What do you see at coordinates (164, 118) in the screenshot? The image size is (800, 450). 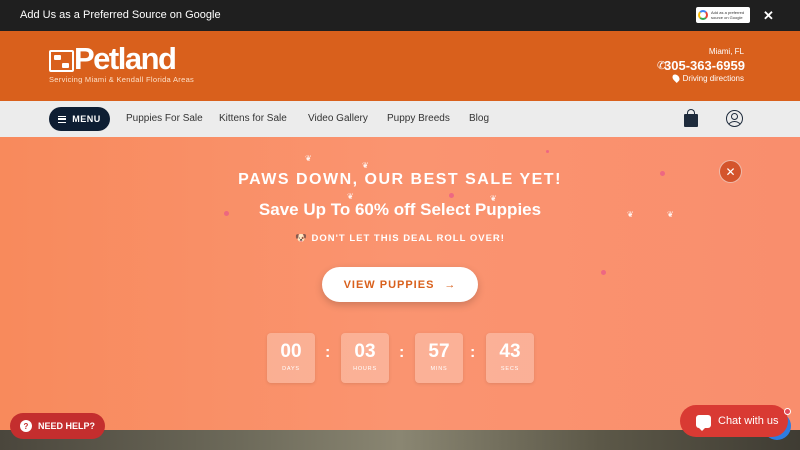 I see `nav-link-puppies: Puppies For Sale` at bounding box center [164, 118].